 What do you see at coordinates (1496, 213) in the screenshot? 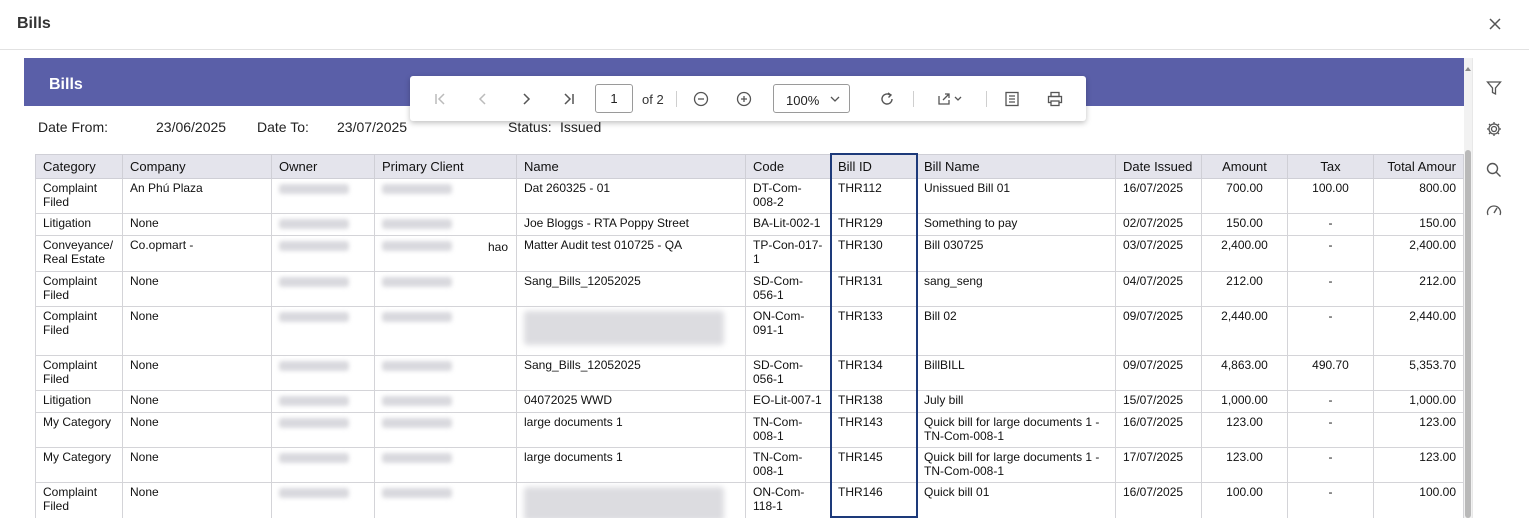
I see `gauge-icon` at bounding box center [1496, 213].